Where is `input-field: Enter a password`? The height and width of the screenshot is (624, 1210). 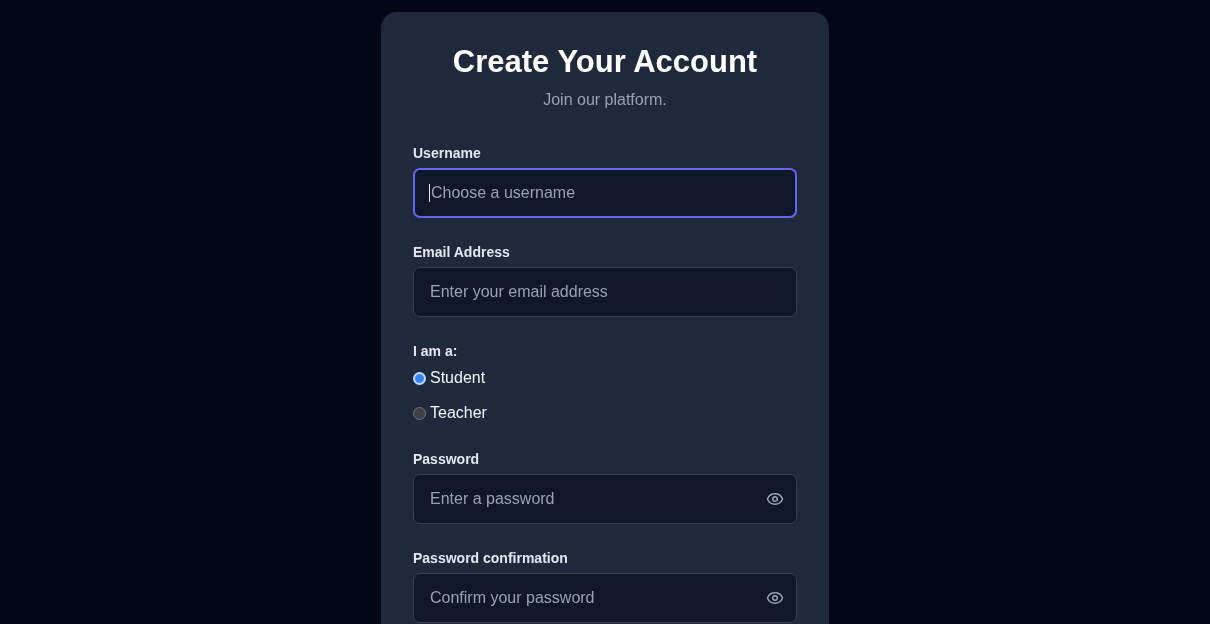 input-field: Enter a password is located at coordinates (605, 499).